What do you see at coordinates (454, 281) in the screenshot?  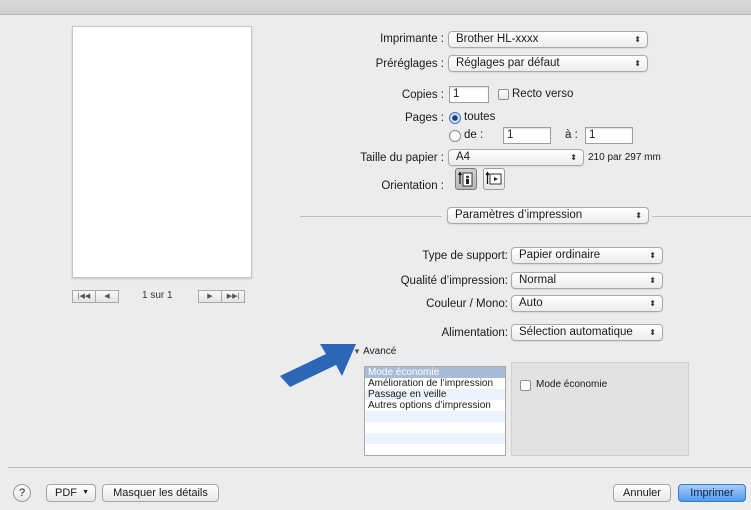 I see `print-quality-label: Qualité d’impression:` at bounding box center [454, 281].